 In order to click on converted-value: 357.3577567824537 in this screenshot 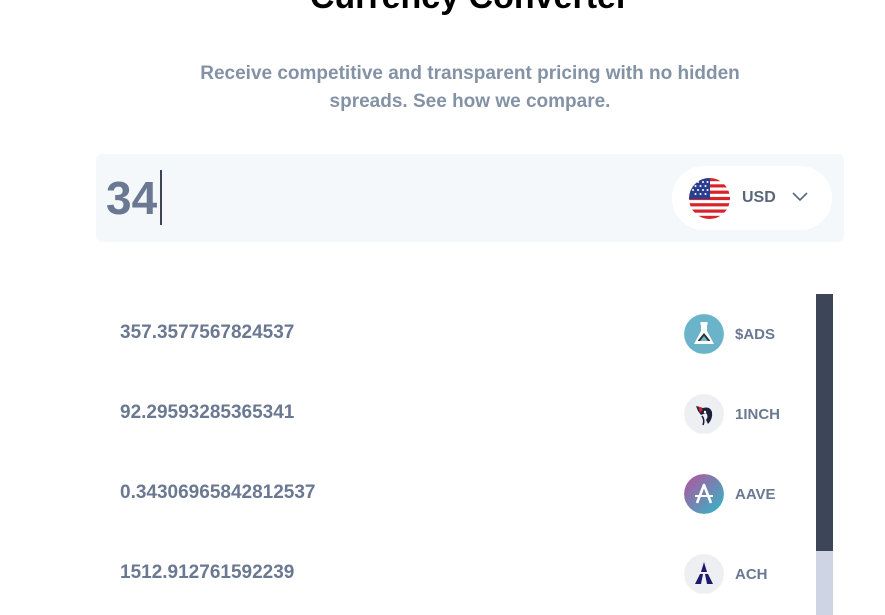, I will do `click(207, 332)`.